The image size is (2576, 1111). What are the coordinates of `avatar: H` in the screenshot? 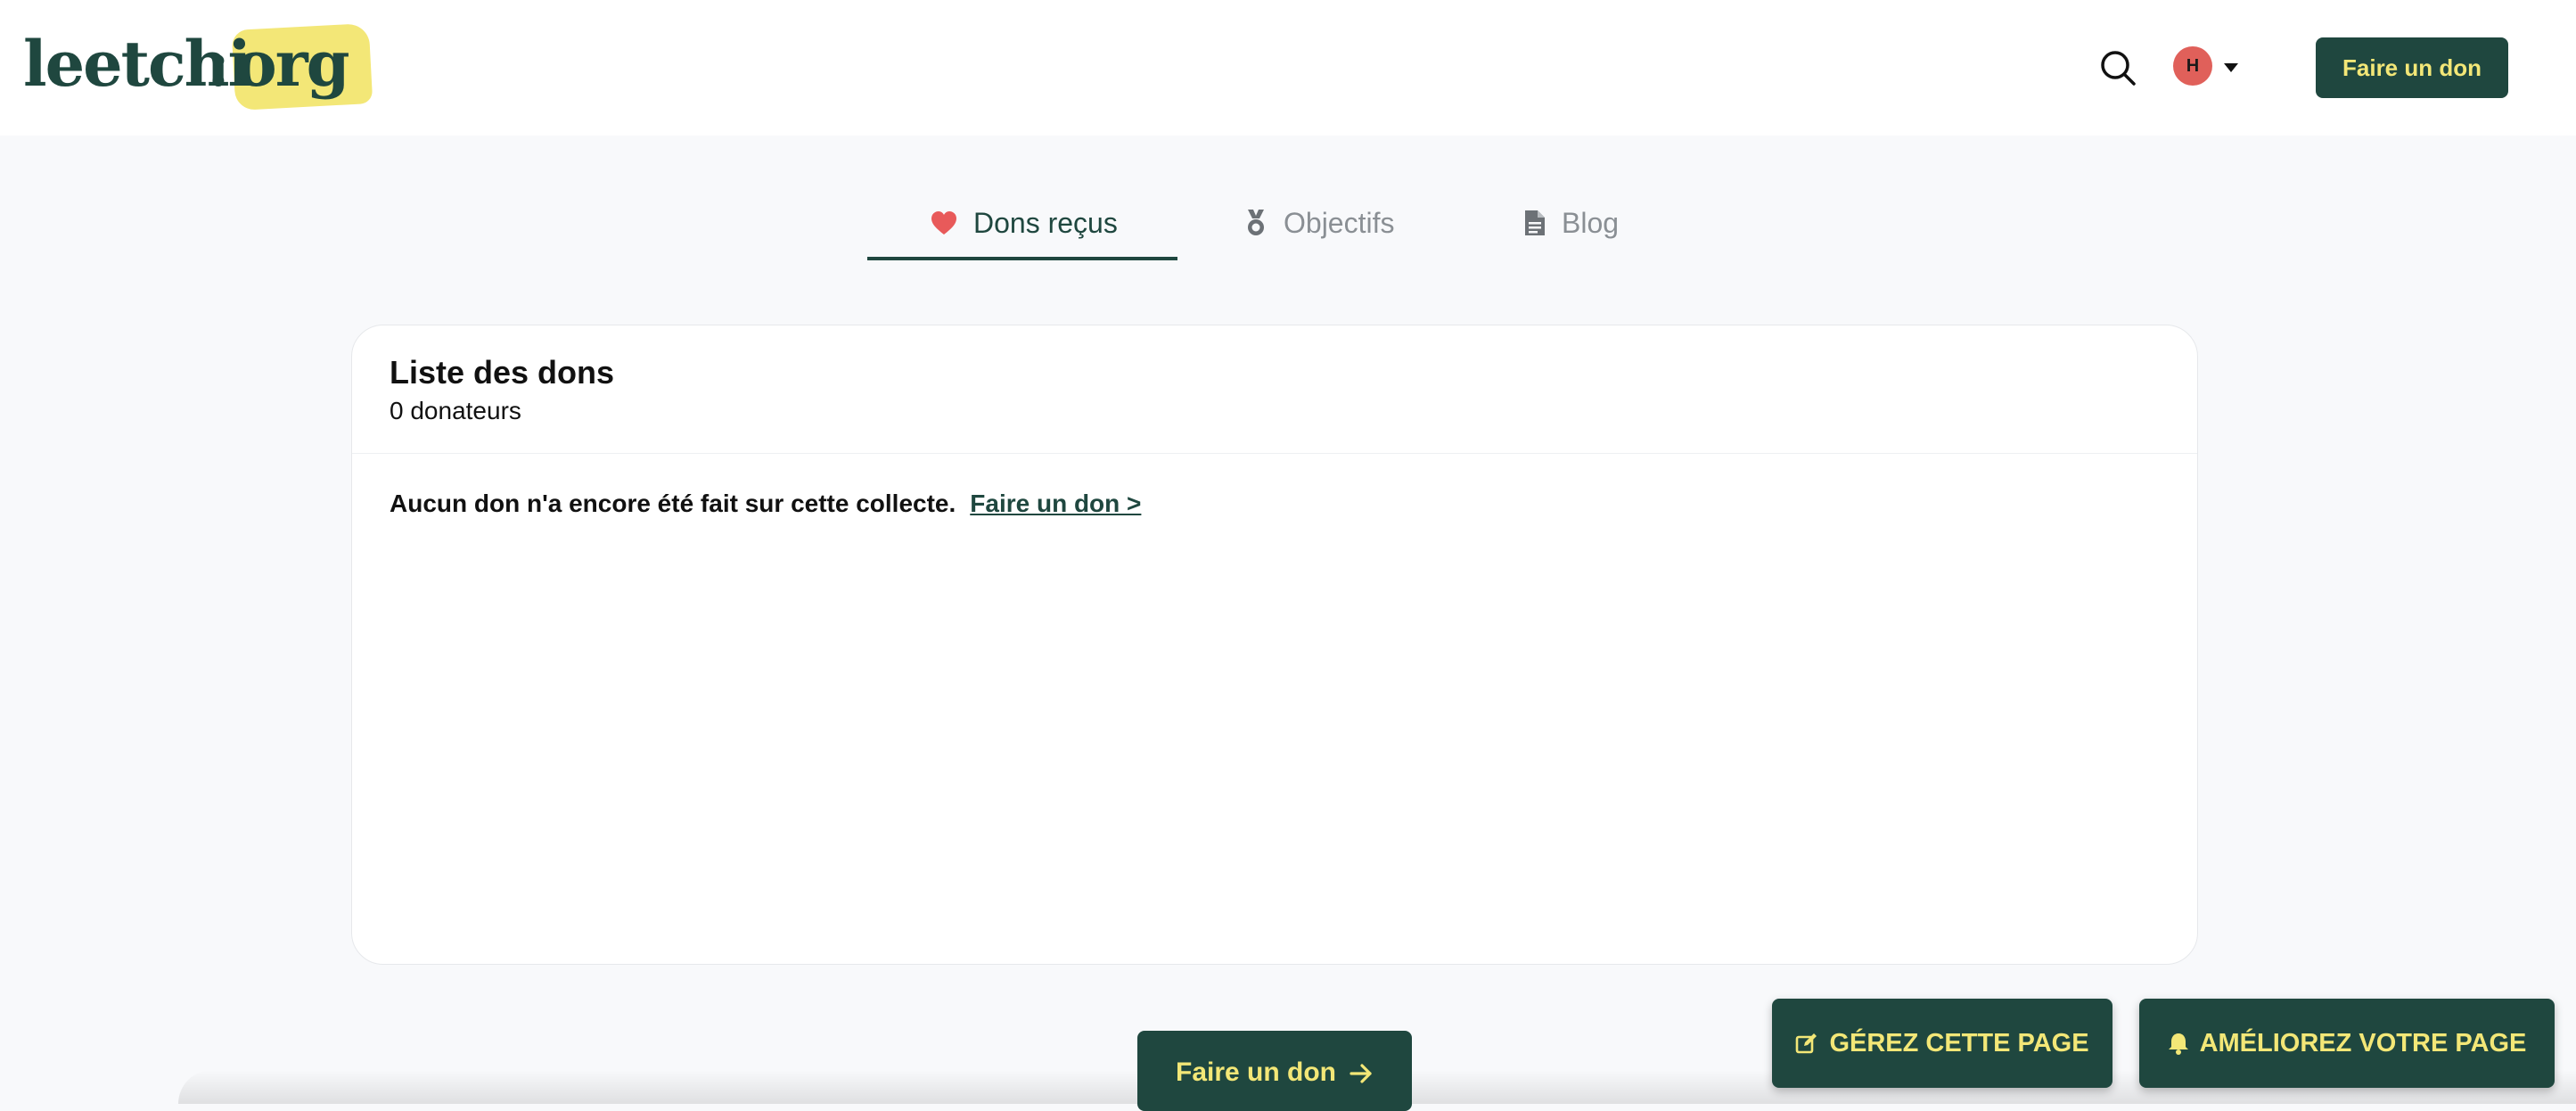 It's located at (2192, 66).